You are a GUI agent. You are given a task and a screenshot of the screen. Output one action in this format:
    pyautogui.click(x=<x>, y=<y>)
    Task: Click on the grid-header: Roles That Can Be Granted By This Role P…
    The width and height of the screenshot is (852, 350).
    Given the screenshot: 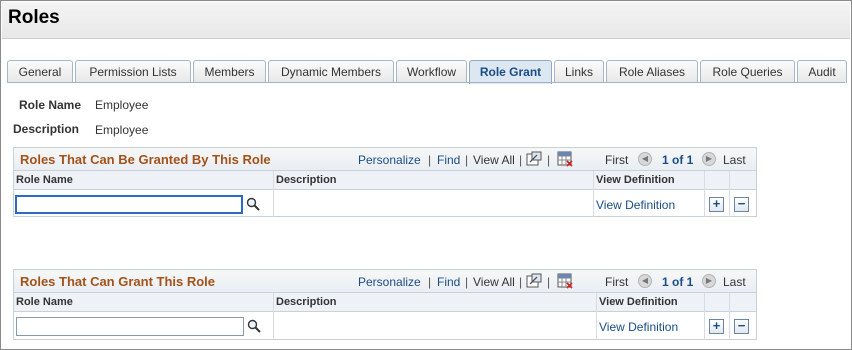 What is the action you would take?
    pyautogui.click(x=385, y=159)
    